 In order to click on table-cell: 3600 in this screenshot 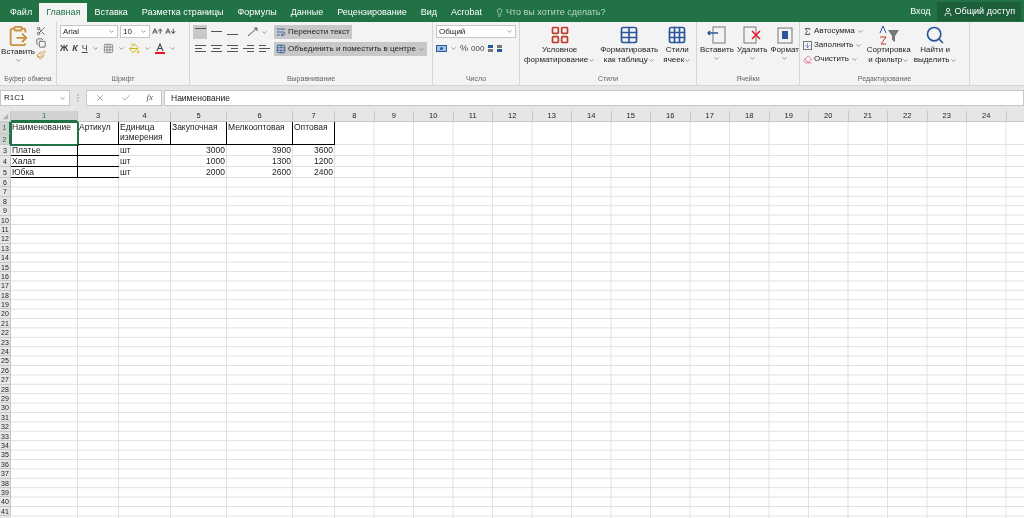, I will do `click(314, 150)`.